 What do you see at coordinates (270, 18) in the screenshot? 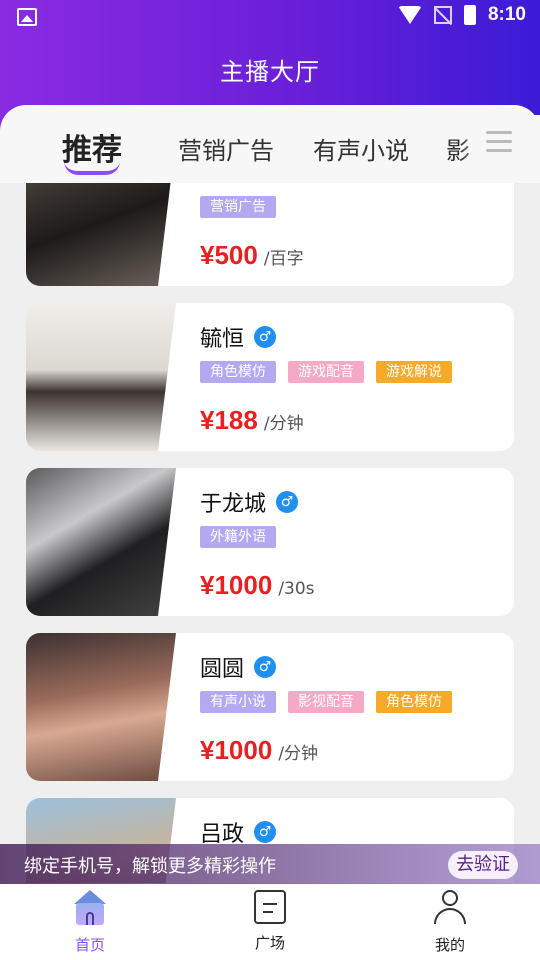
I see `status-bar: 8:10` at bounding box center [270, 18].